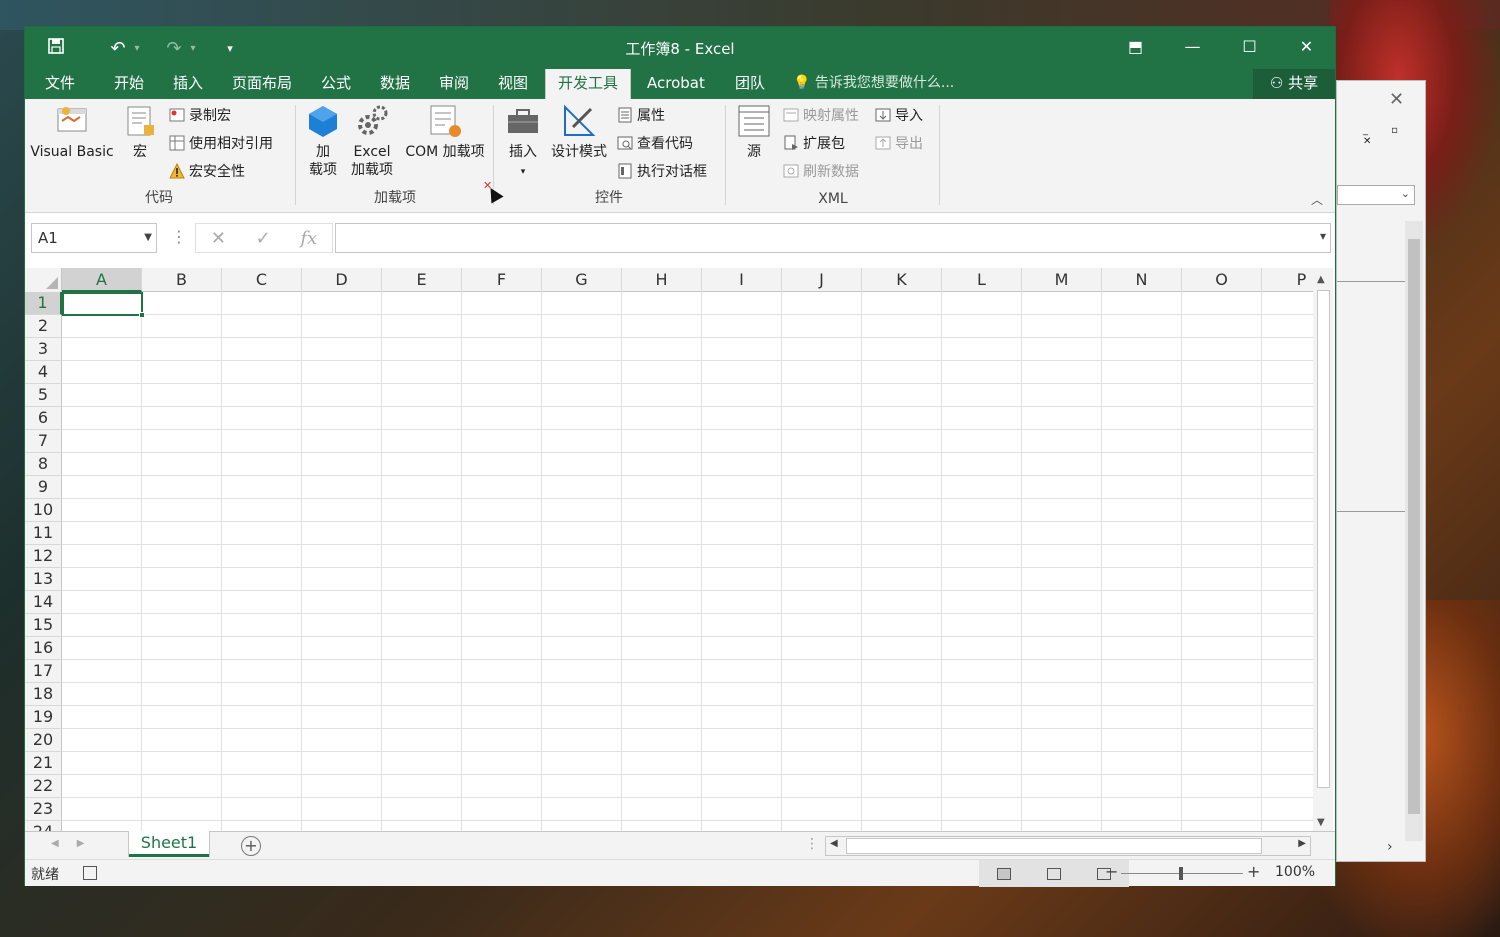 This screenshot has height=937, width=1500. I want to click on tab-page-layout: 页面布局, so click(262, 84).